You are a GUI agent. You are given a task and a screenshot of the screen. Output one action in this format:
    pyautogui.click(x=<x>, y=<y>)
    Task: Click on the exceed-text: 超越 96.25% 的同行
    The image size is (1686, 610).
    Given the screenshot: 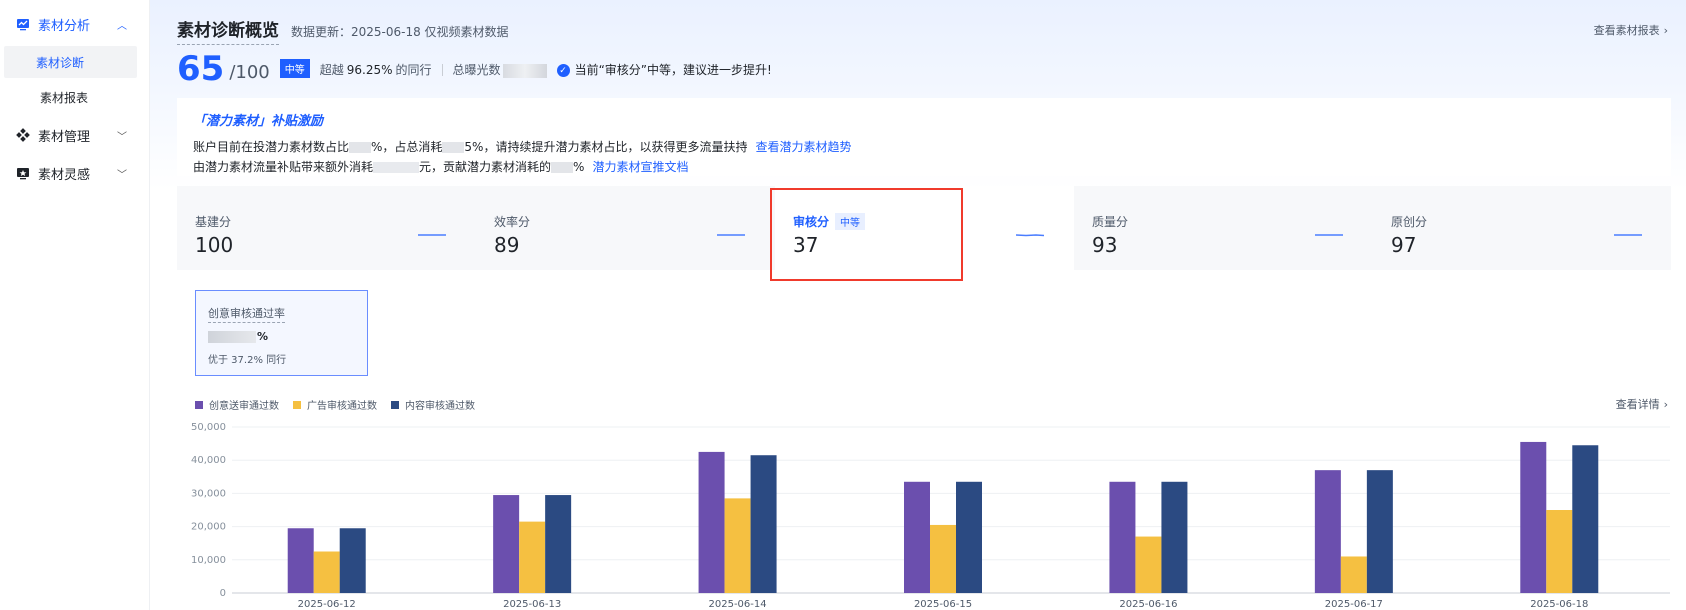 What is the action you would take?
    pyautogui.click(x=376, y=69)
    